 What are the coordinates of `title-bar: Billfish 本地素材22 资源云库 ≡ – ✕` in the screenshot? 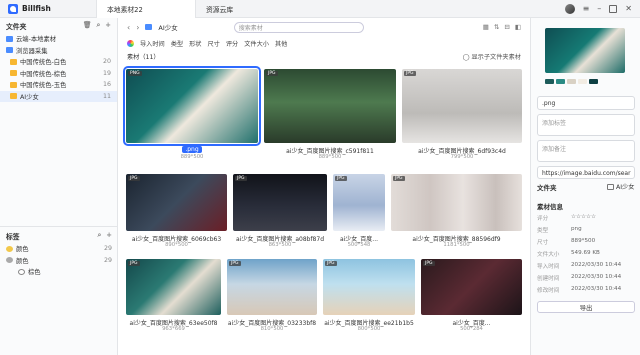 It's located at (320, 9).